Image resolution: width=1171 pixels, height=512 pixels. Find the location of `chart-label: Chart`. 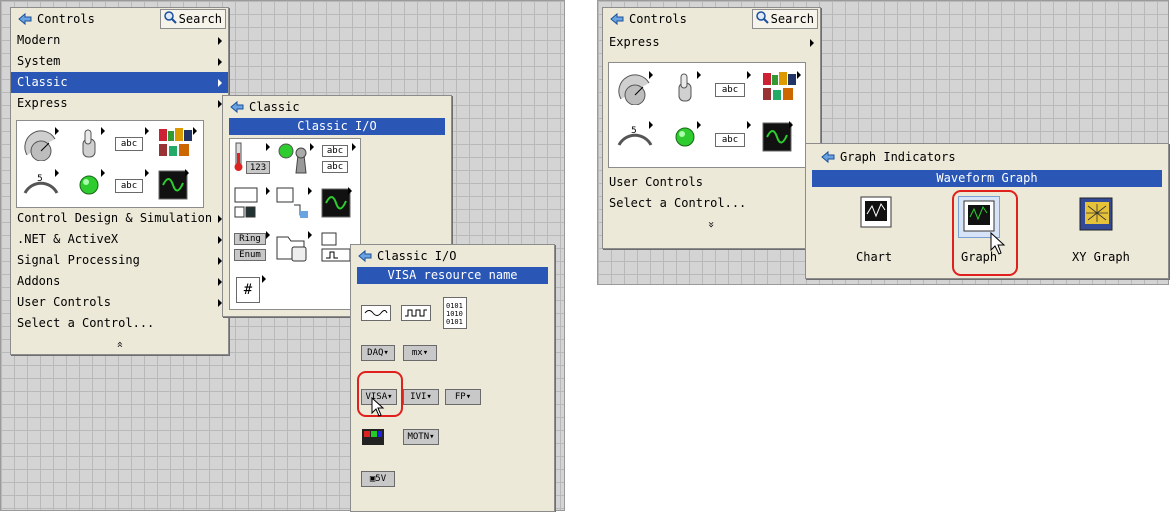

chart-label: Chart is located at coordinates (874, 257).